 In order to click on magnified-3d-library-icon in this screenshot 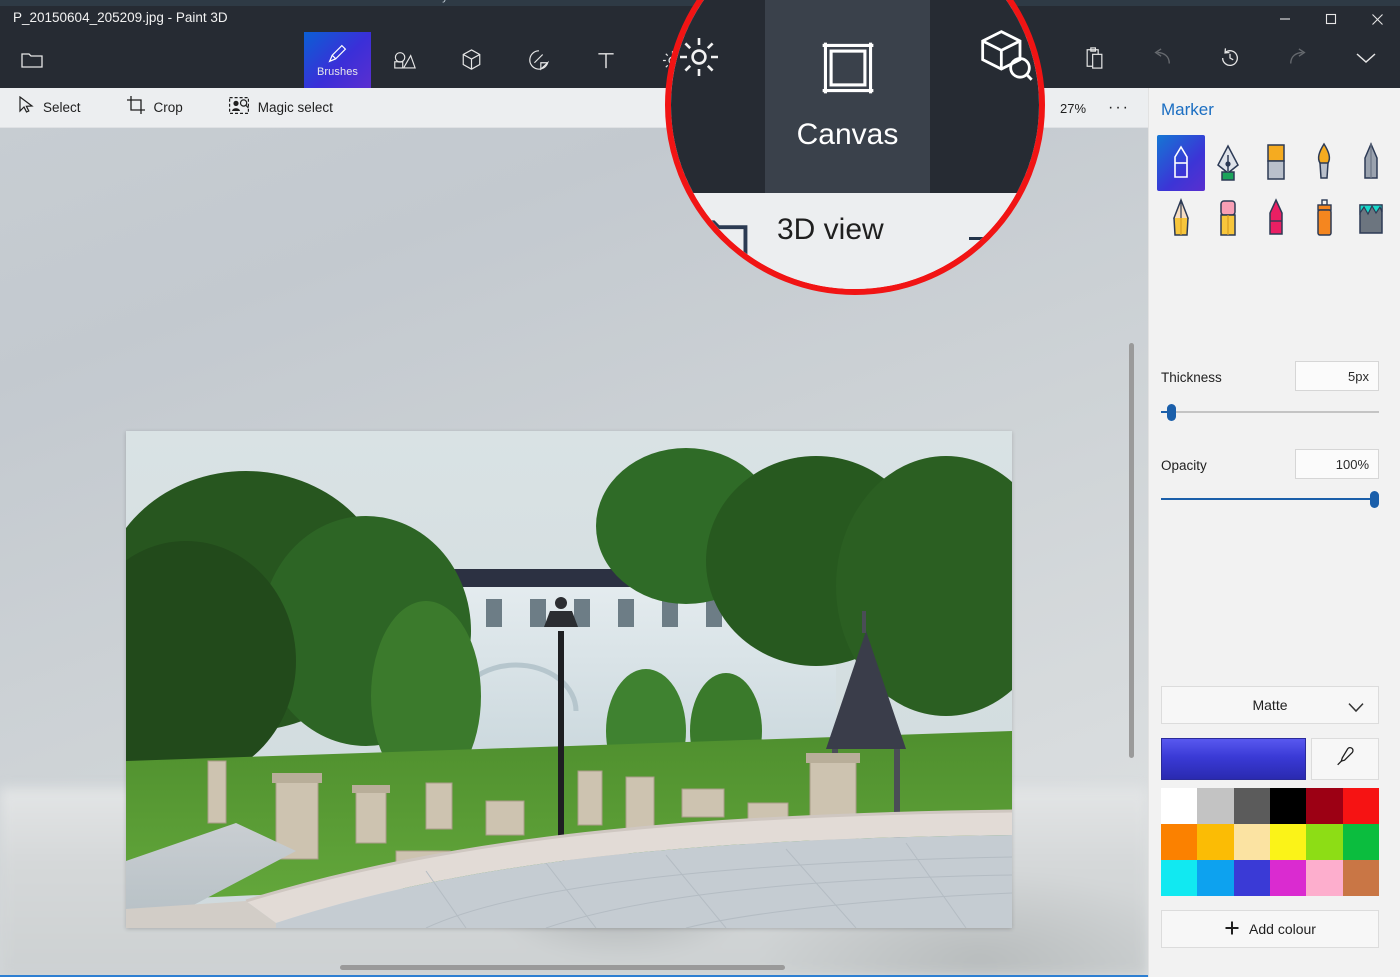, I will do `click(1006, 57)`.